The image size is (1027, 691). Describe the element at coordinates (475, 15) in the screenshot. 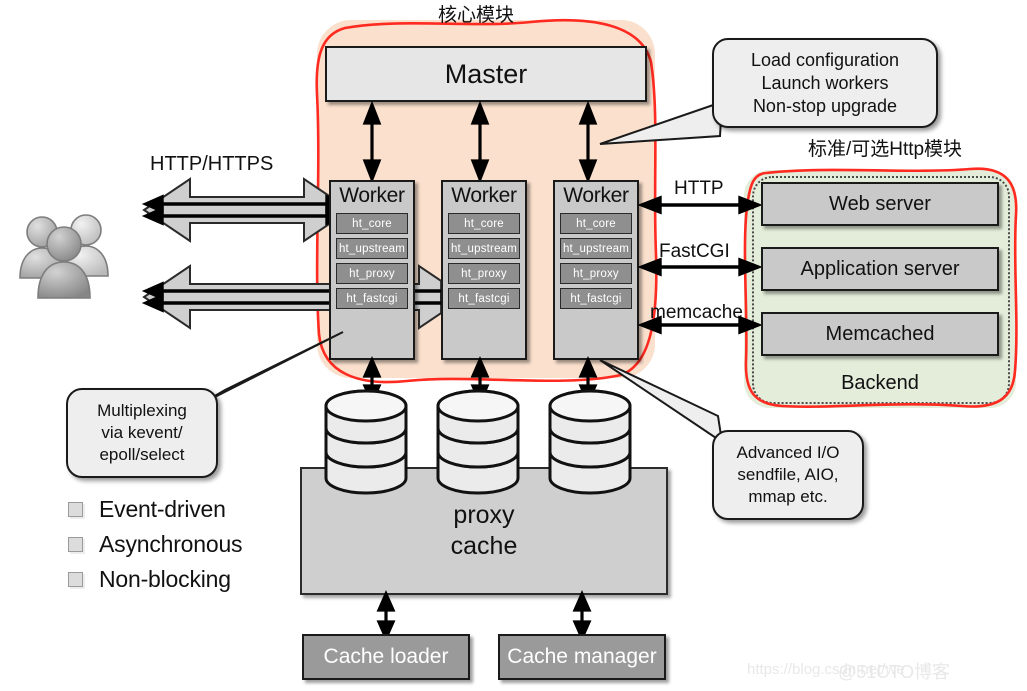

I see `core-region-title: 核心模块` at that location.